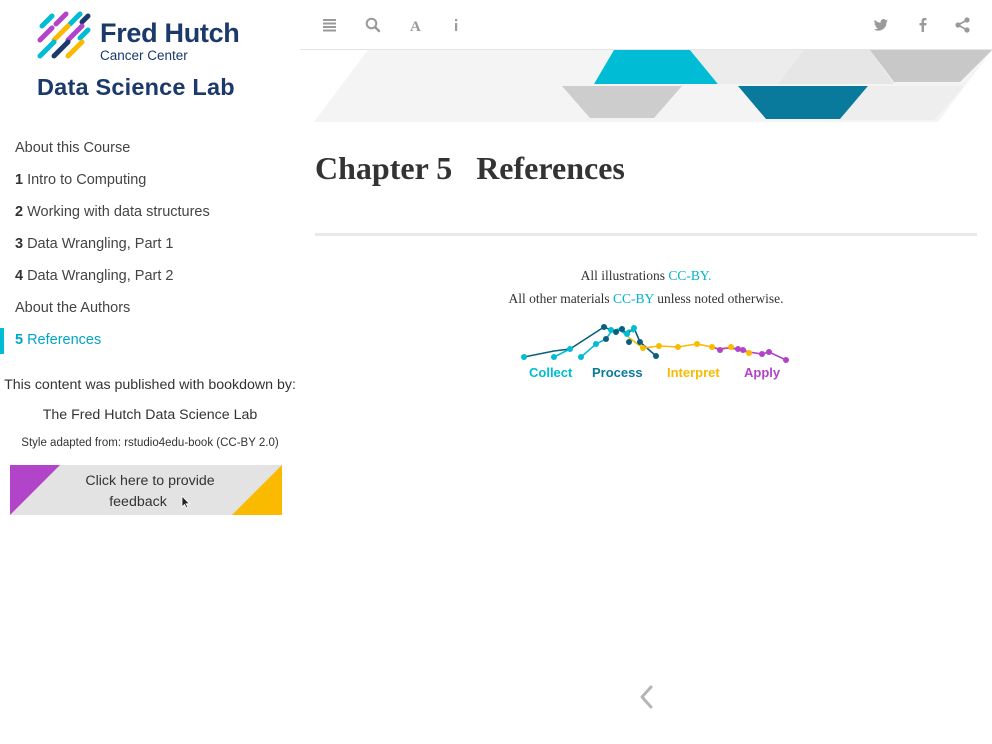 Image resolution: width=992 pixels, height=744 pixels. What do you see at coordinates (559, 298) in the screenshot?
I see `credit-text: All other materials` at bounding box center [559, 298].